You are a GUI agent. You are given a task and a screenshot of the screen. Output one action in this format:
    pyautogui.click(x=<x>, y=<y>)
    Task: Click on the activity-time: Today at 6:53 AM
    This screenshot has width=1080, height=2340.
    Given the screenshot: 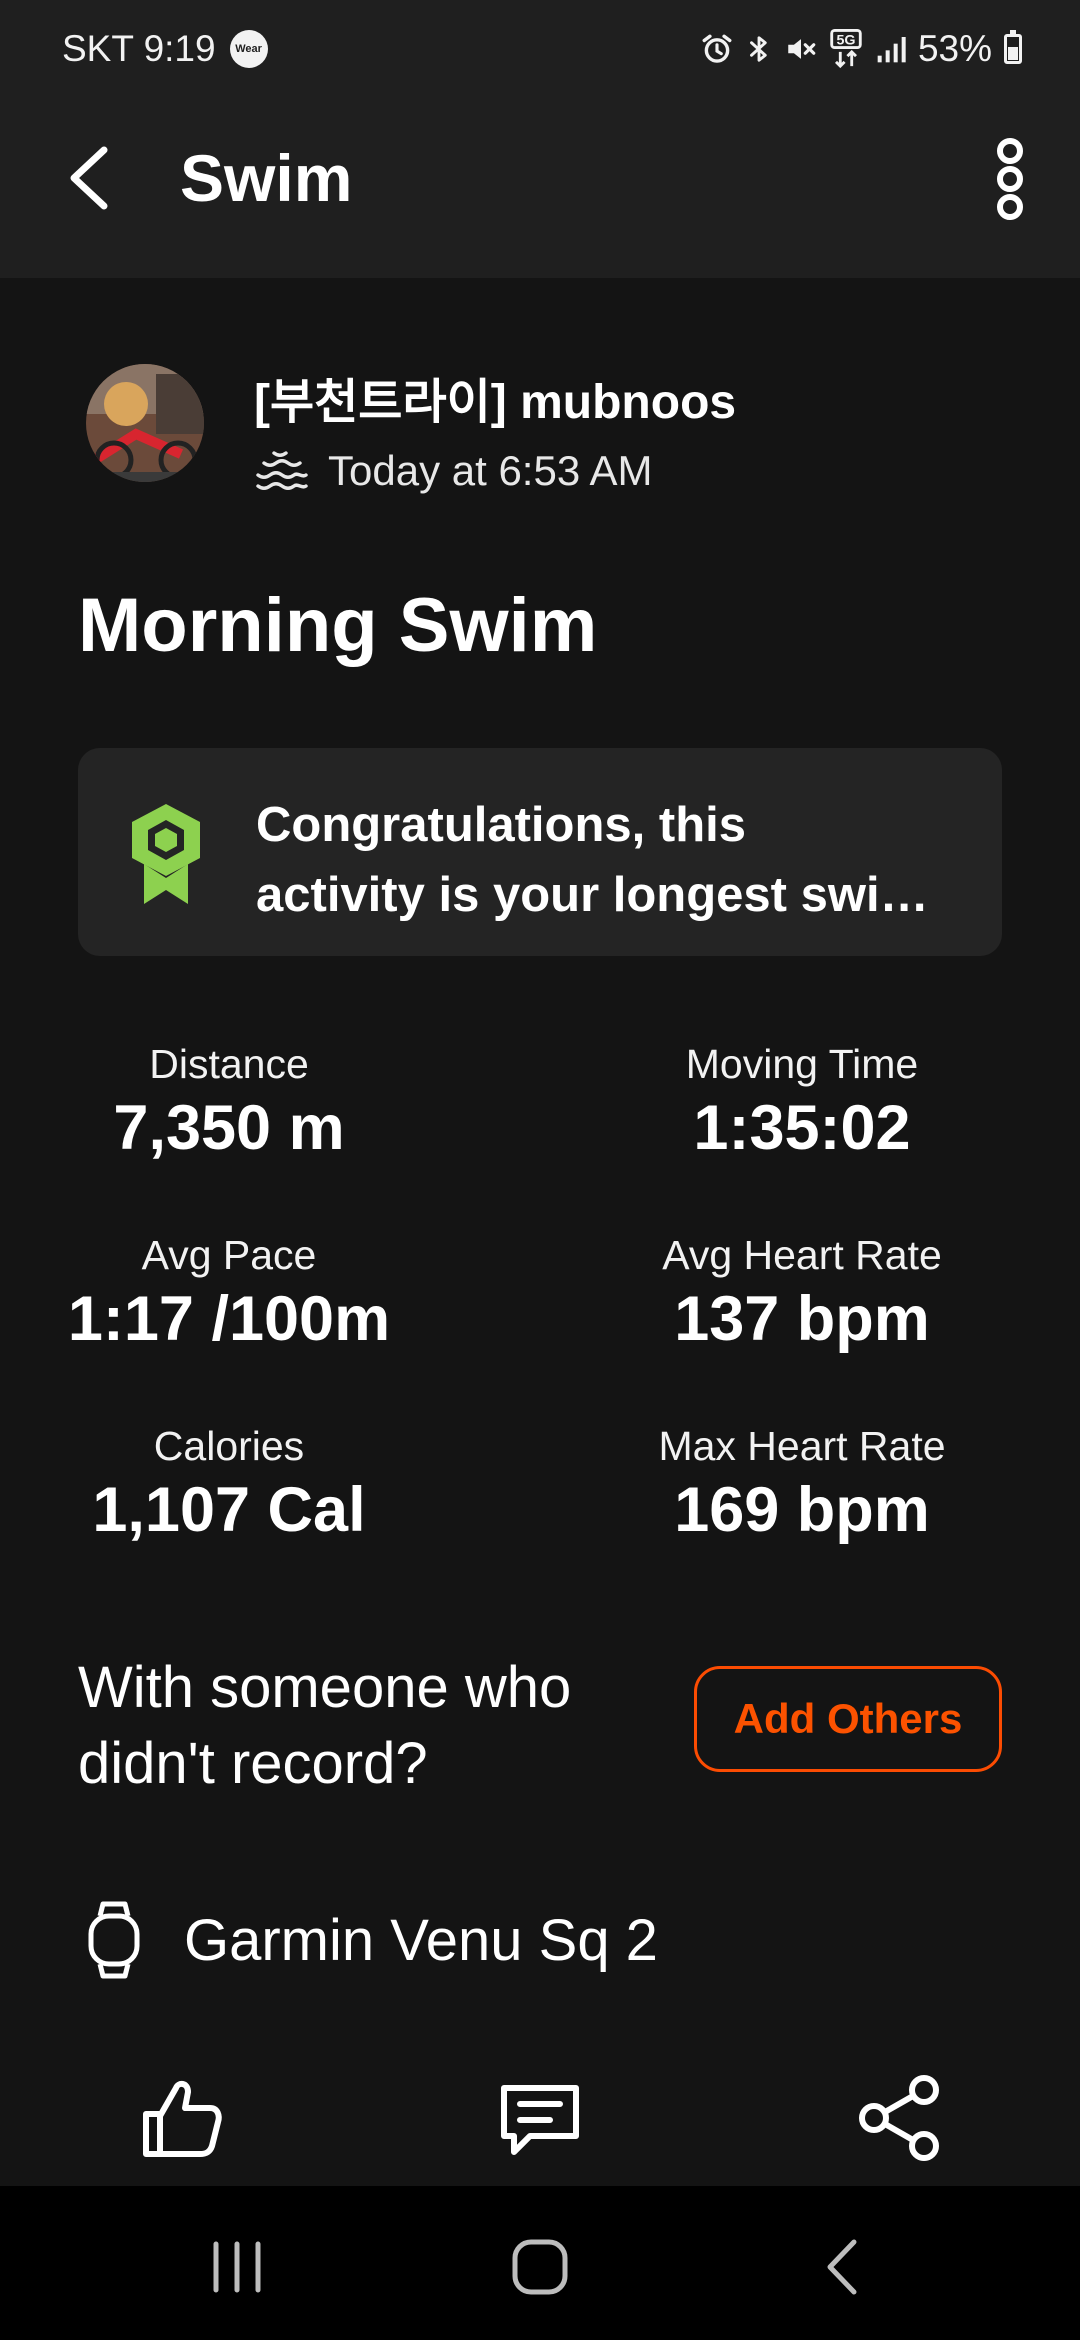 What is the action you would take?
    pyautogui.click(x=490, y=470)
    